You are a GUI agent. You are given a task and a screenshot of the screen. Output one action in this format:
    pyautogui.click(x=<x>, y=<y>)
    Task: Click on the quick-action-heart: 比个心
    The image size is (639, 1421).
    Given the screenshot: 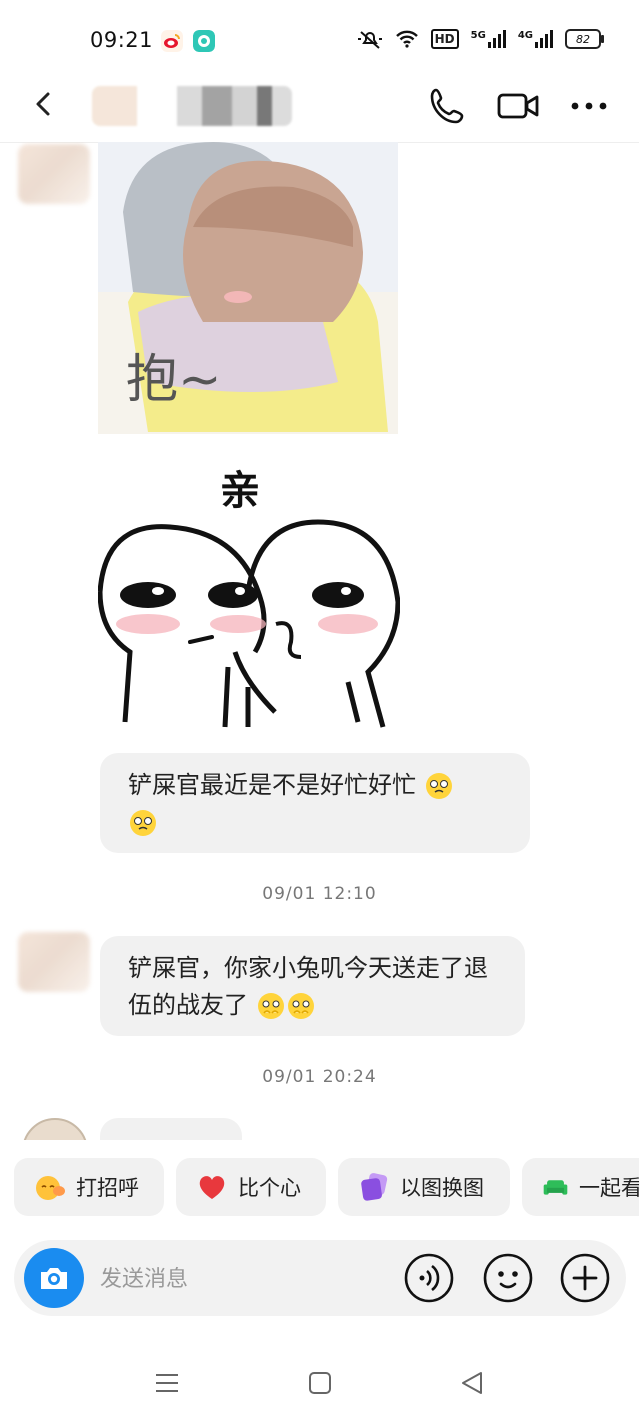 What is the action you would take?
    pyautogui.click(x=251, y=1187)
    